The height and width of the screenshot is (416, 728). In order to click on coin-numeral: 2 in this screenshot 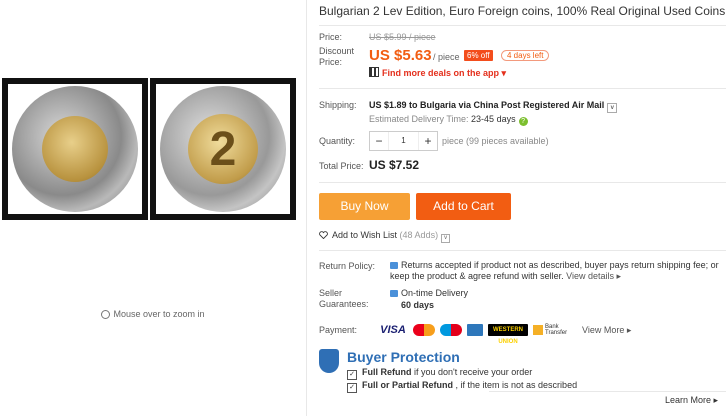, I will do `click(223, 149)`.